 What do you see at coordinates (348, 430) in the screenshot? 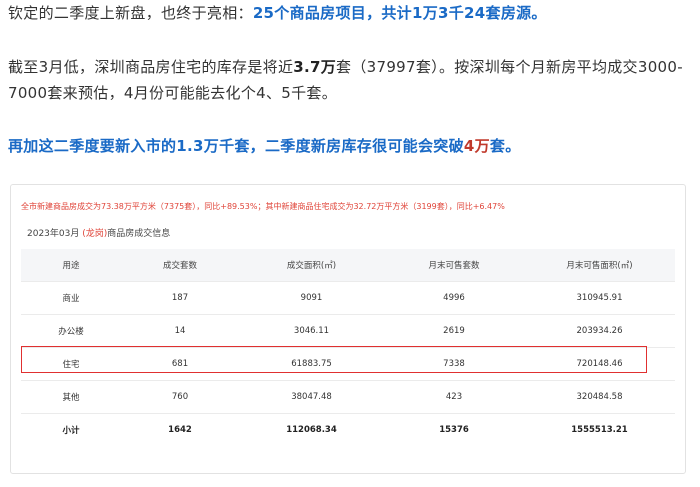
I see `table-total-row: 小计 1642 112068.34 15376 1555513.21` at bounding box center [348, 430].